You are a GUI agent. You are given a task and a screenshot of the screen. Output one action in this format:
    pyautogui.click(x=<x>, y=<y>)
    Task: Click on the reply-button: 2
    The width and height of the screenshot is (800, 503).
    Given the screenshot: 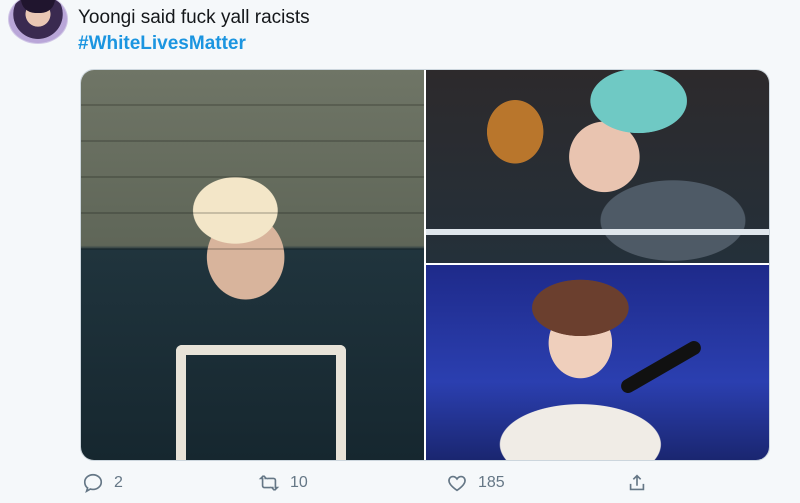 What is the action you would take?
    pyautogui.click(x=102, y=483)
    